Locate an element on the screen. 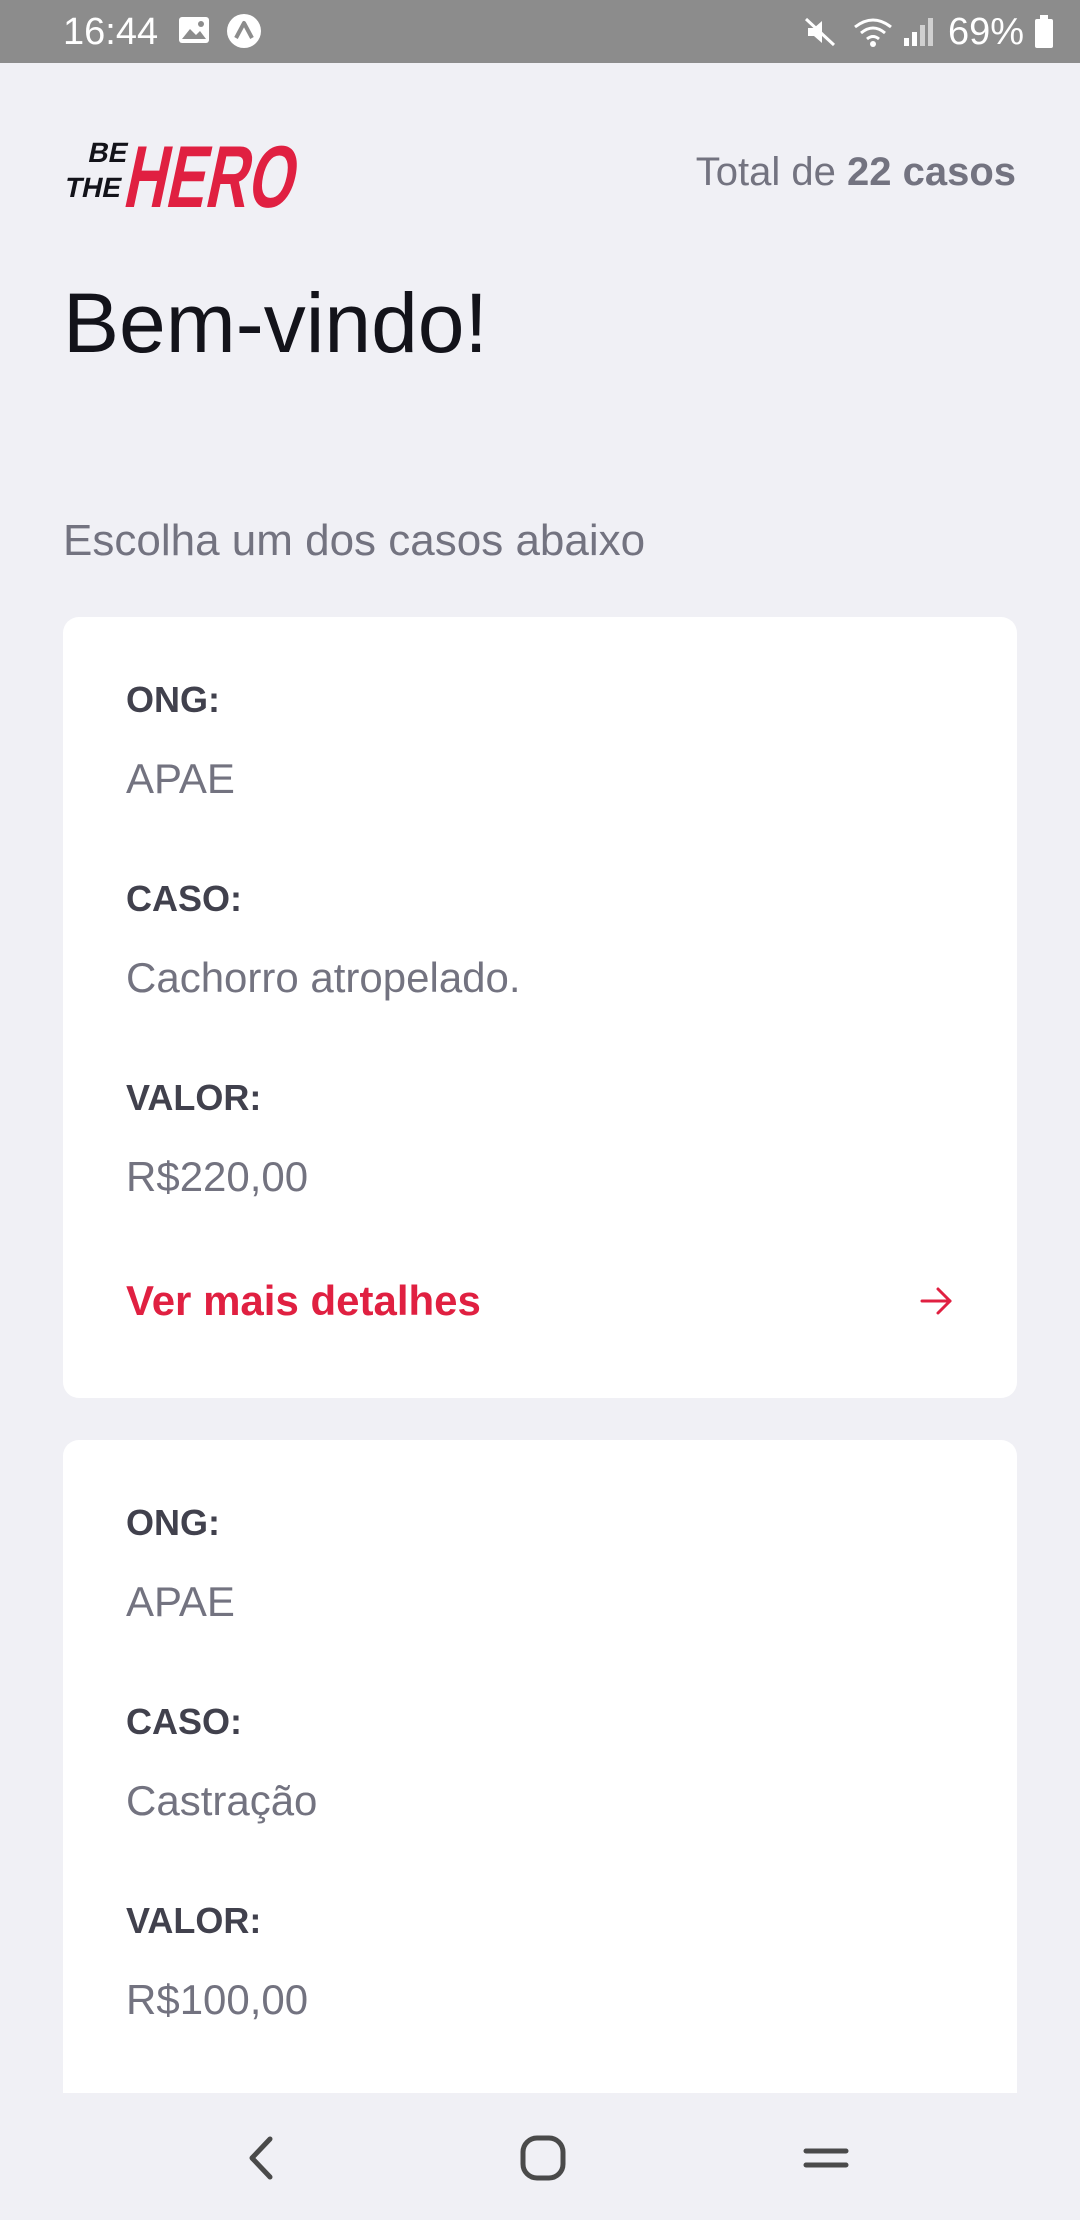  mute-icon is located at coordinates (819, 32).